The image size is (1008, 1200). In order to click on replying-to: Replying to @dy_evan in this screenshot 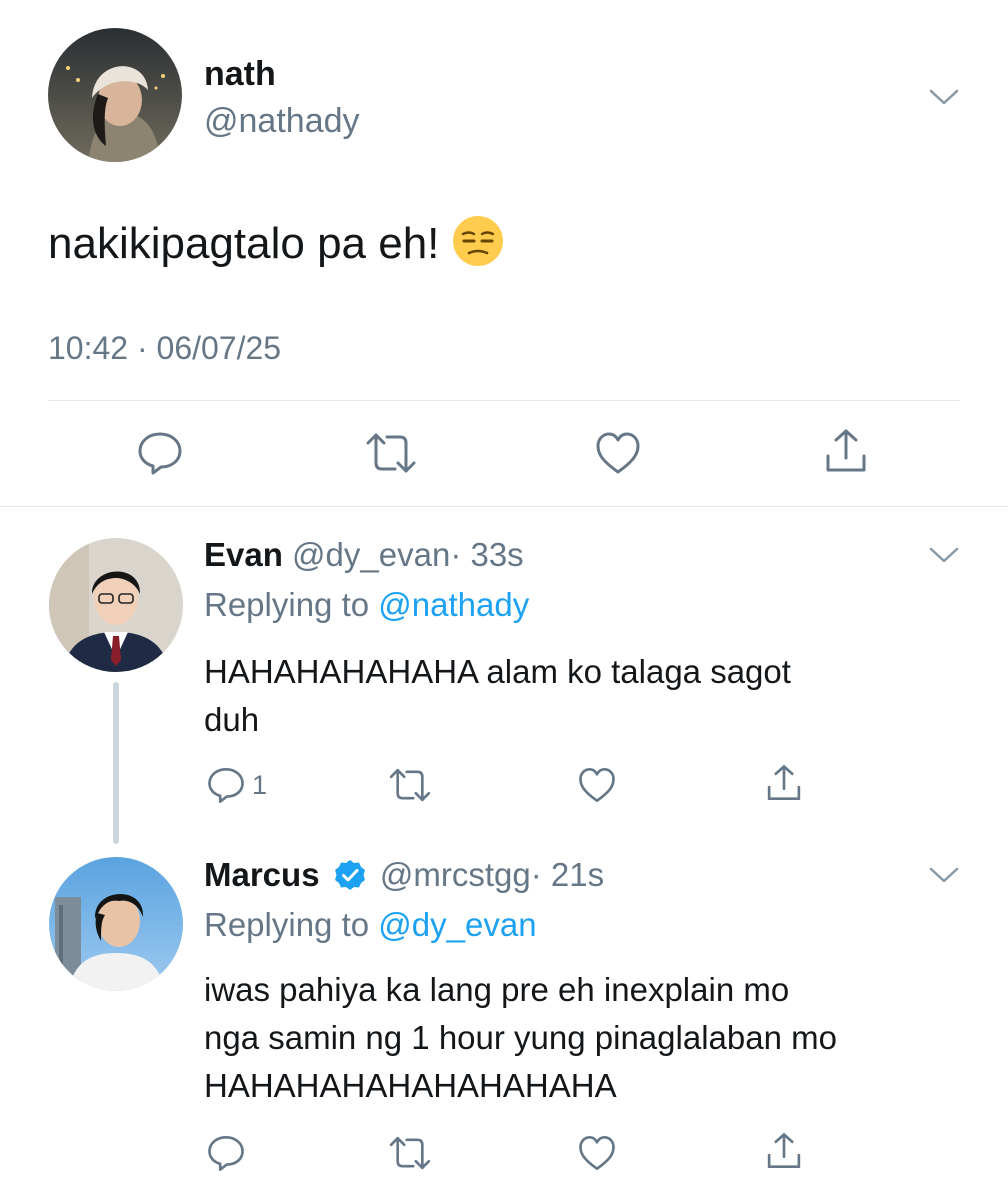, I will do `click(370, 925)`.